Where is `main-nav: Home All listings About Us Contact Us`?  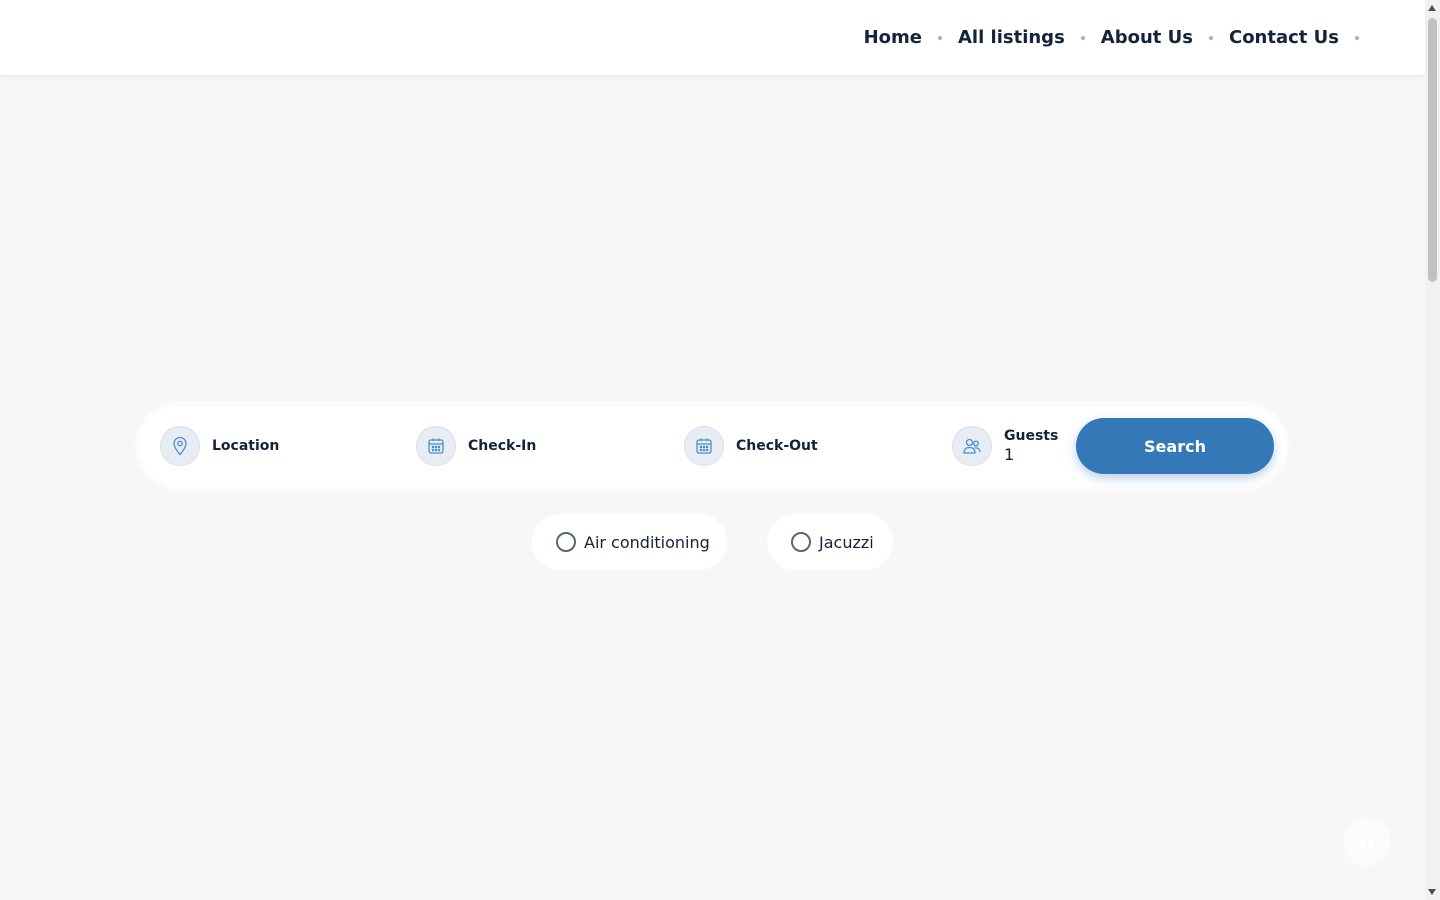 main-nav: Home All listings About Us Contact Us is located at coordinates (1119, 37).